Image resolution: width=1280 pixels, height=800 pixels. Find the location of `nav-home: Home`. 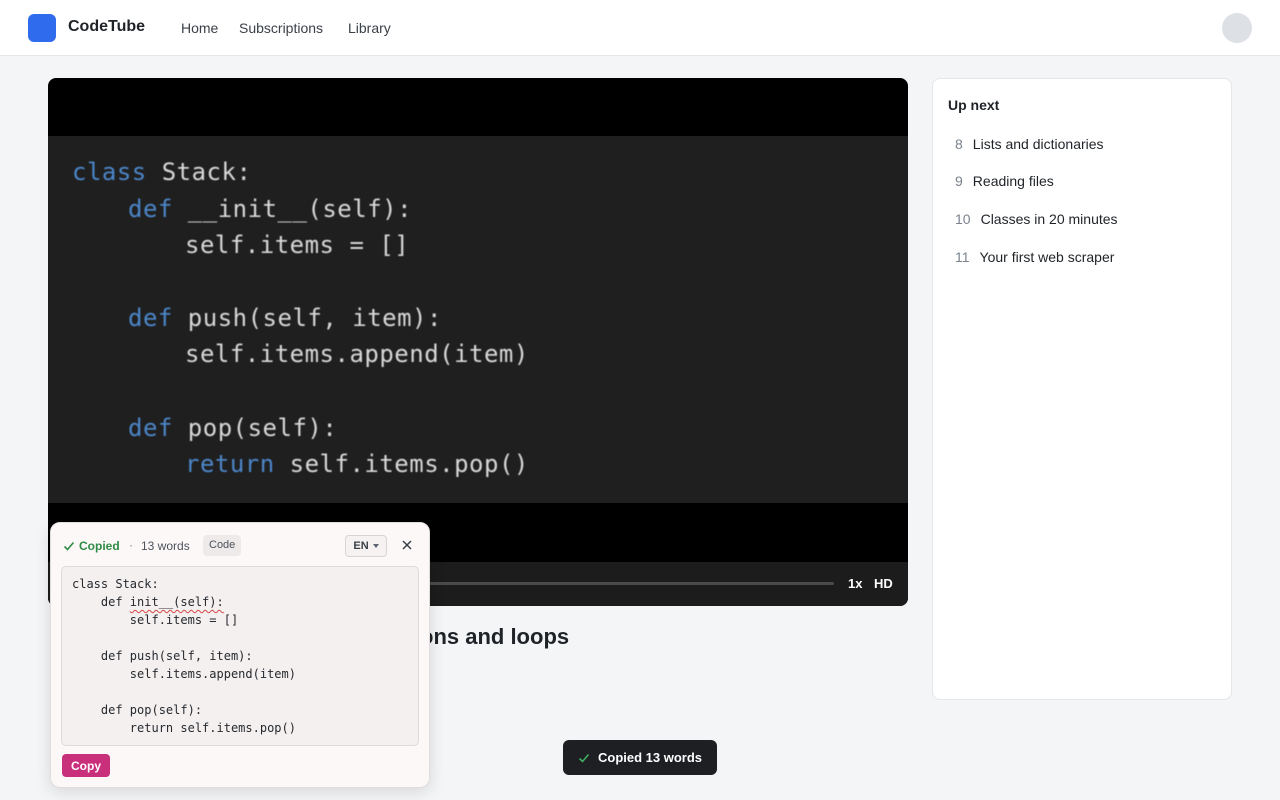

nav-home: Home is located at coordinates (199, 28).